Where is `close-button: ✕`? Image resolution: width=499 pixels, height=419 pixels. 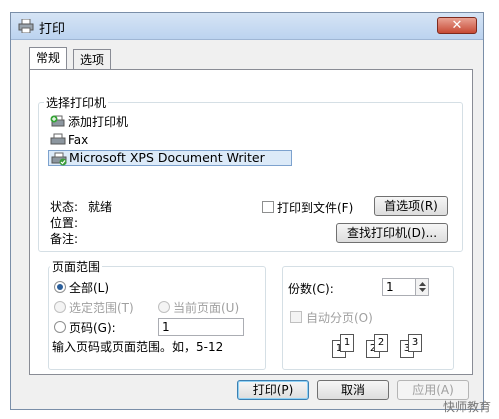 close-button: ✕ is located at coordinates (457, 25).